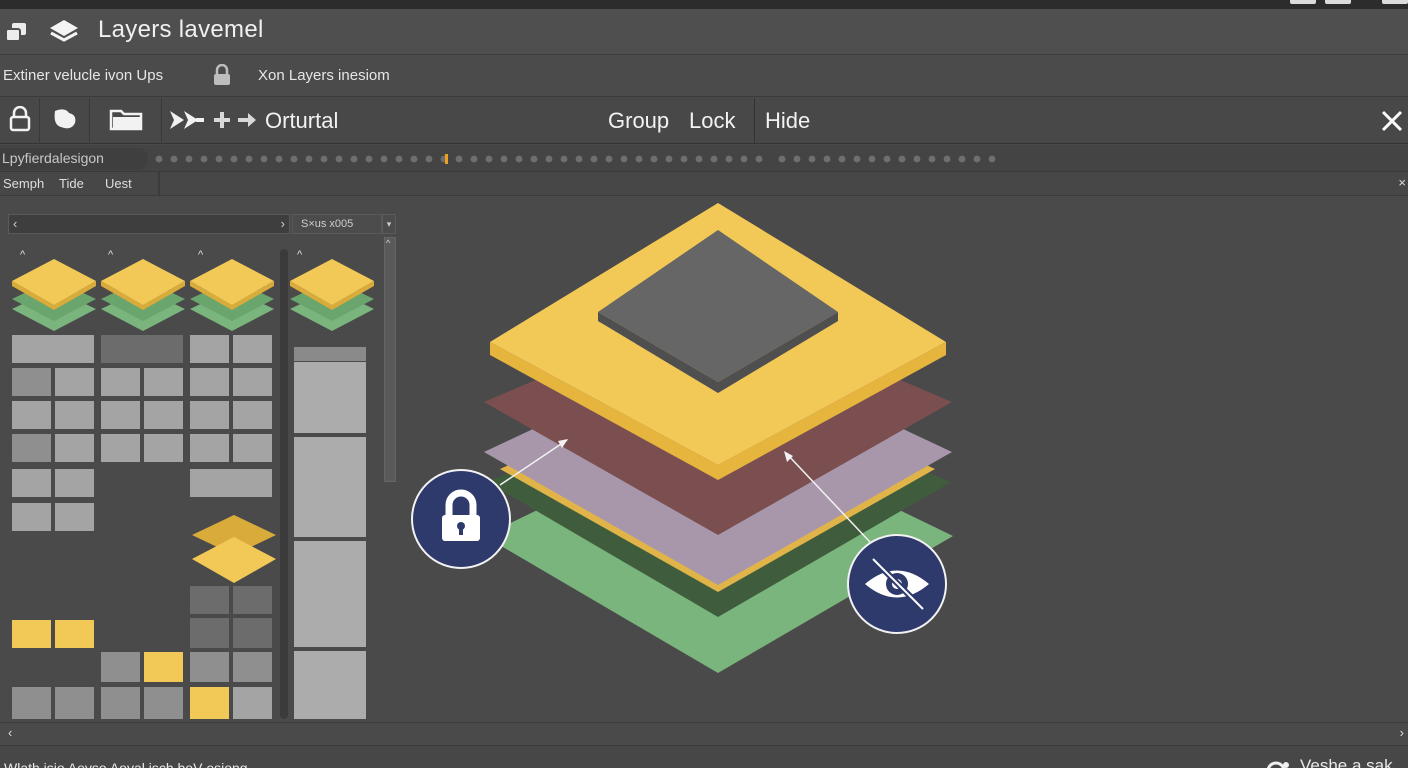 Image resolution: width=1408 pixels, height=768 pixels. I want to click on timeline-track, so click(590, 159).